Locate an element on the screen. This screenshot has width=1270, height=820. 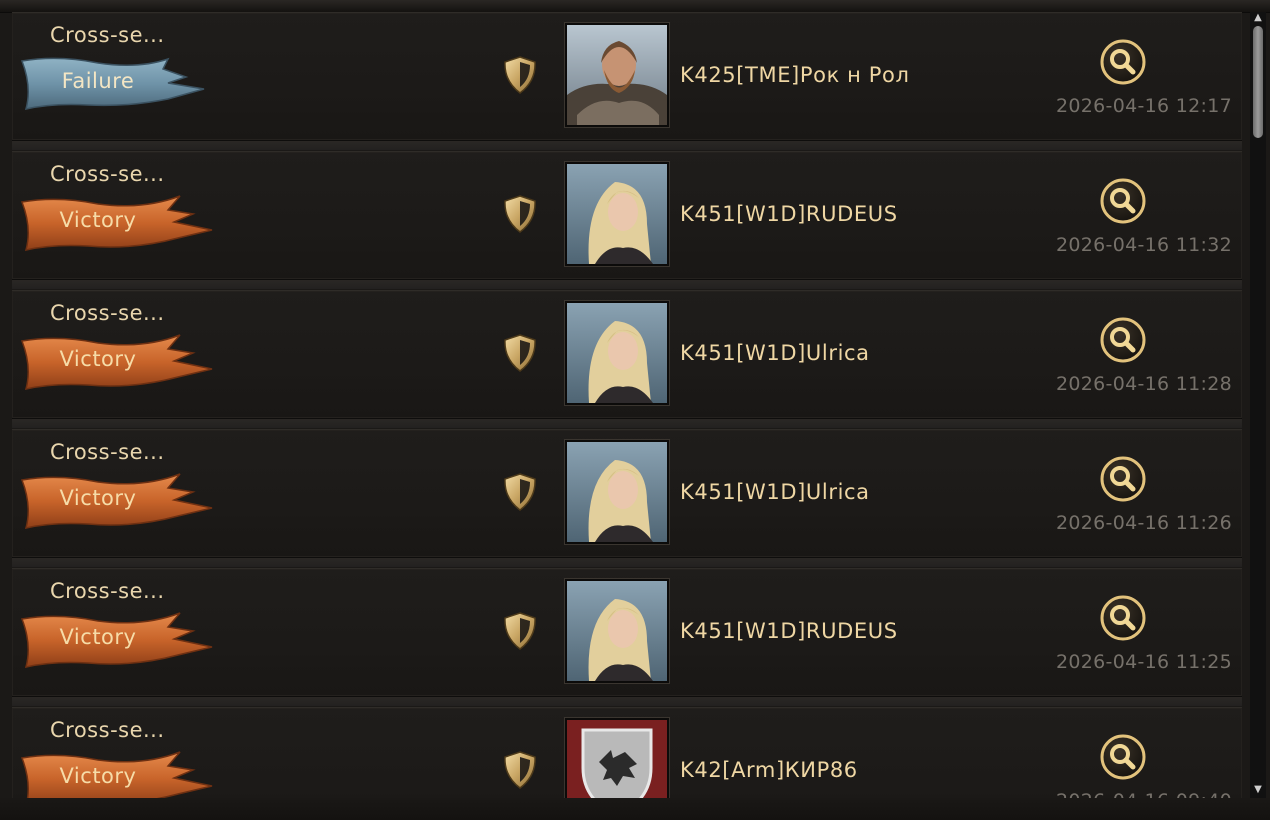
battle-timestamp: 2026-04-16 11:25 is located at coordinates (1143, 662).